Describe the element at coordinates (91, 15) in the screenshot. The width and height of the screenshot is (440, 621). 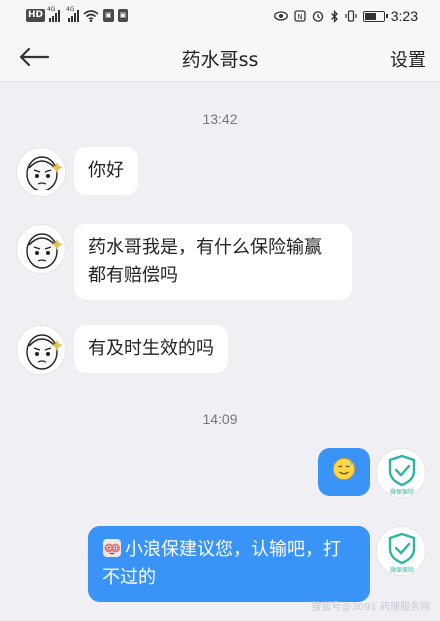
I see `wifi-icon` at that location.